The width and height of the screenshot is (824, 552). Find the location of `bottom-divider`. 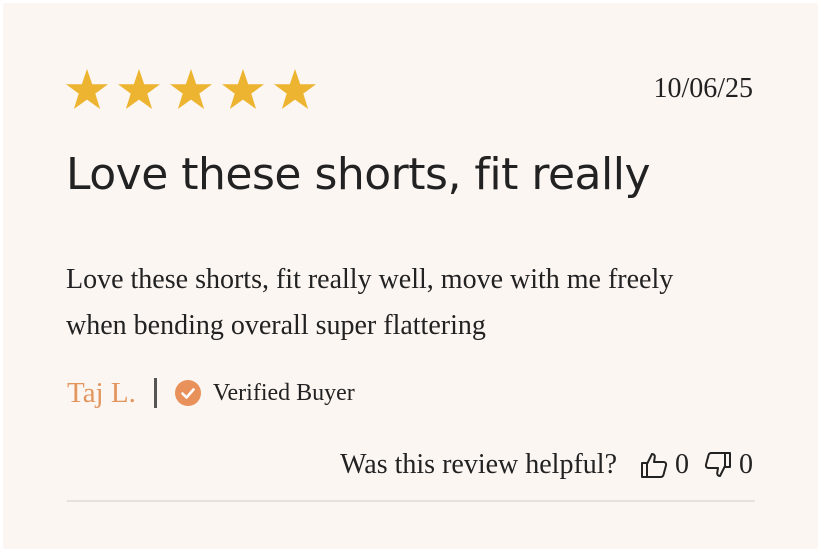

bottom-divider is located at coordinates (411, 501).